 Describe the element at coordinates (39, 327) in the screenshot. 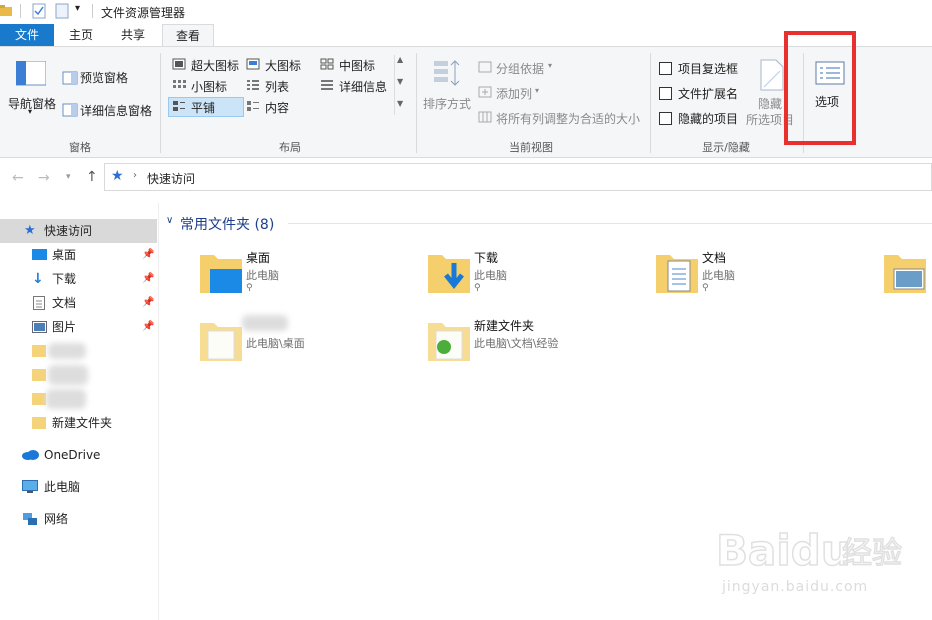

I see `pictures-icon` at that location.